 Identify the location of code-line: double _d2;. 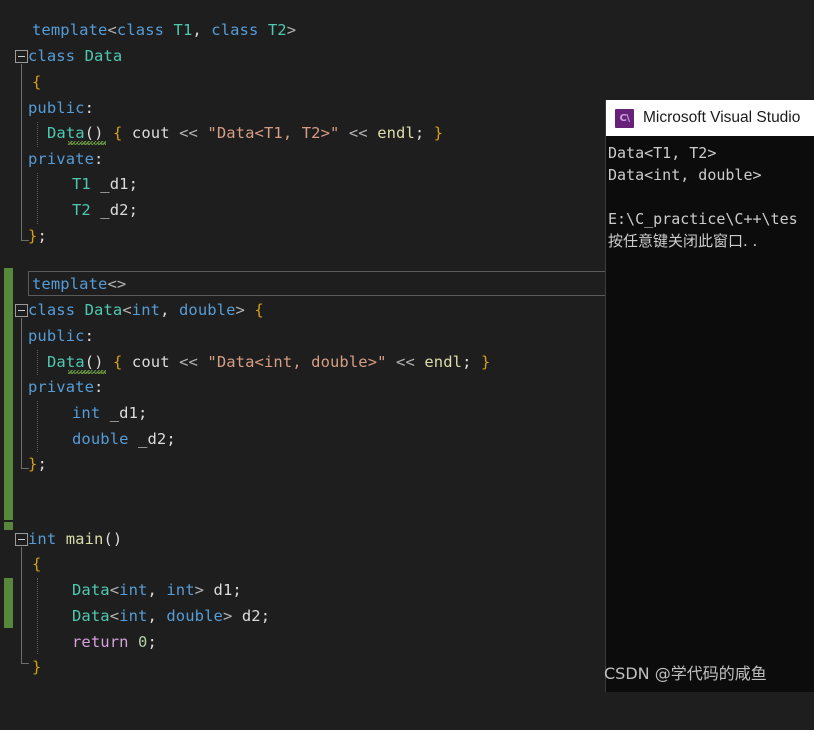
(88, 439).